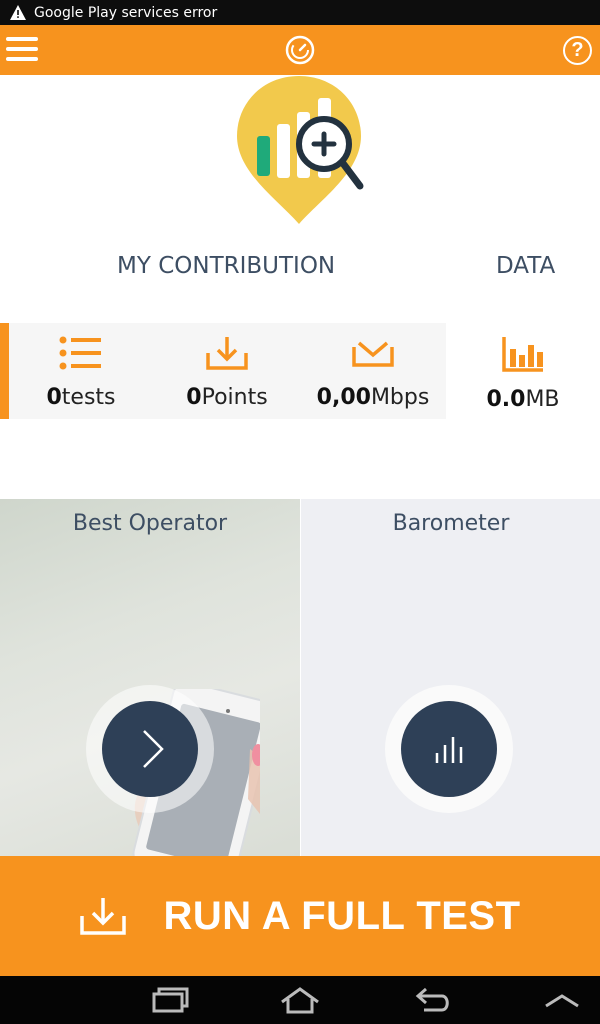  Describe the element at coordinates (522, 354) in the screenshot. I see `bar-chart-icon` at that location.